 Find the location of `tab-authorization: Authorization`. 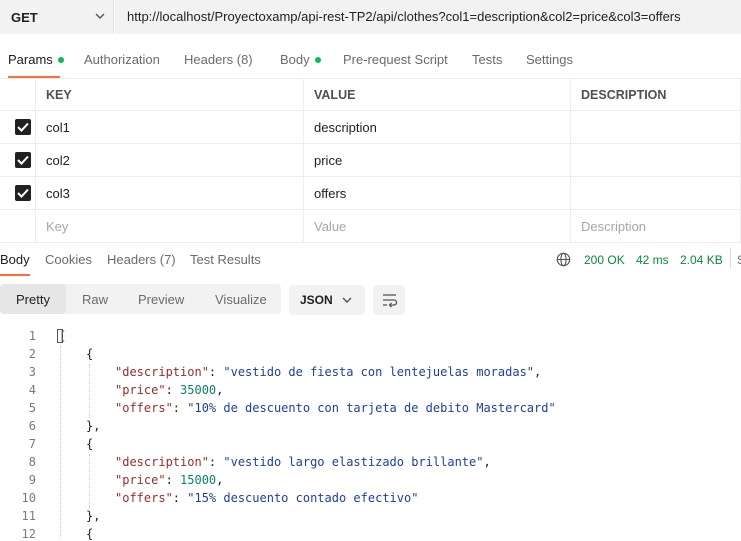

tab-authorization: Authorization is located at coordinates (122, 59).